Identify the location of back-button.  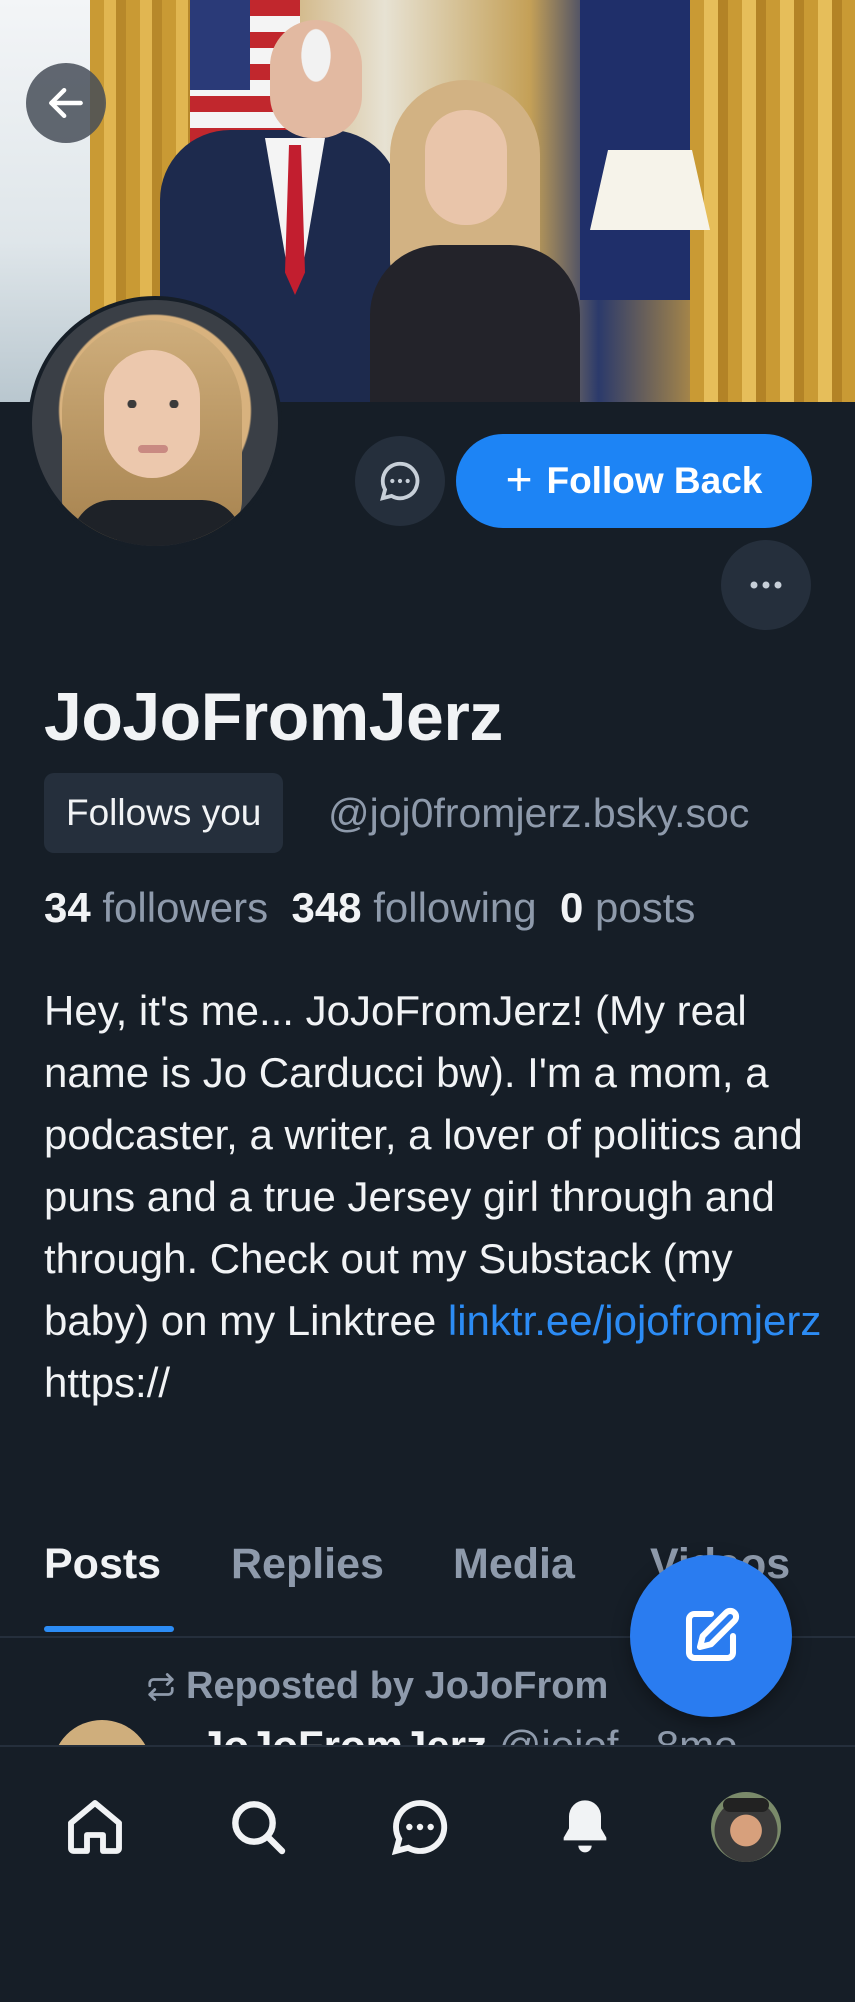
(66, 103).